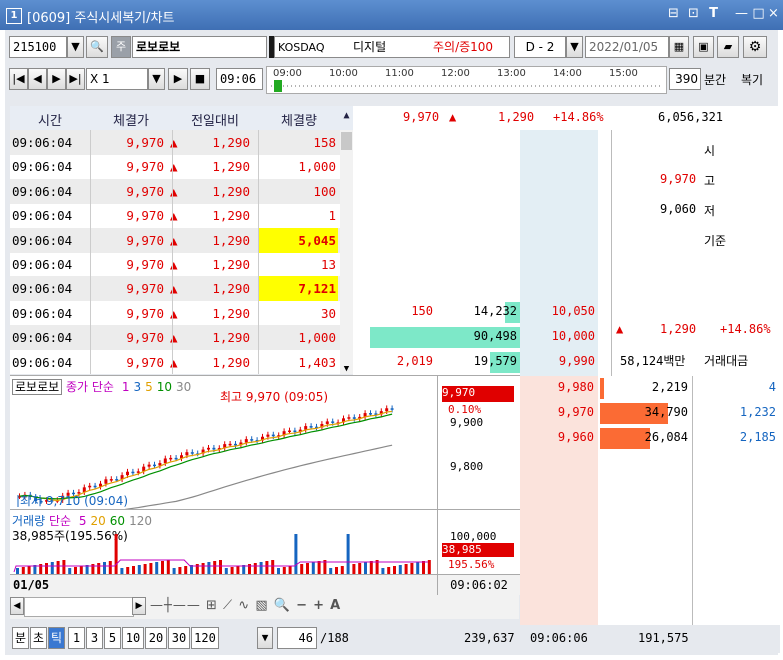 The height and width of the screenshot is (660, 783). What do you see at coordinates (319, 605) in the screenshot?
I see `zoom-in-icon: +` at bounding box center [319, 605].